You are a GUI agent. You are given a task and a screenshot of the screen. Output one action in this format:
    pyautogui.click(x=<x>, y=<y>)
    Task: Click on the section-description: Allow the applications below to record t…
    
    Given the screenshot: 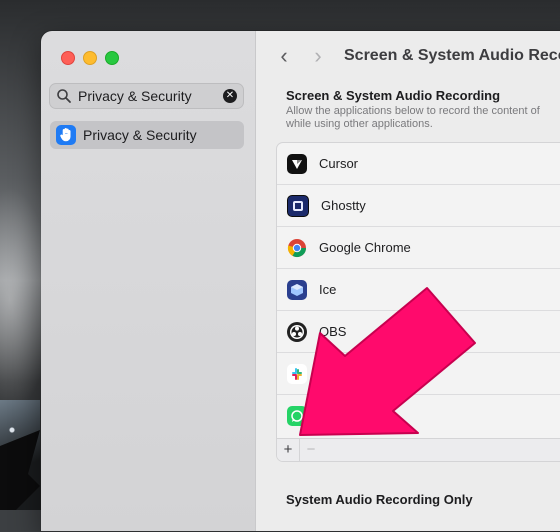 What is the action you would take?
    pyautogui.click(x=423, y=118)
    